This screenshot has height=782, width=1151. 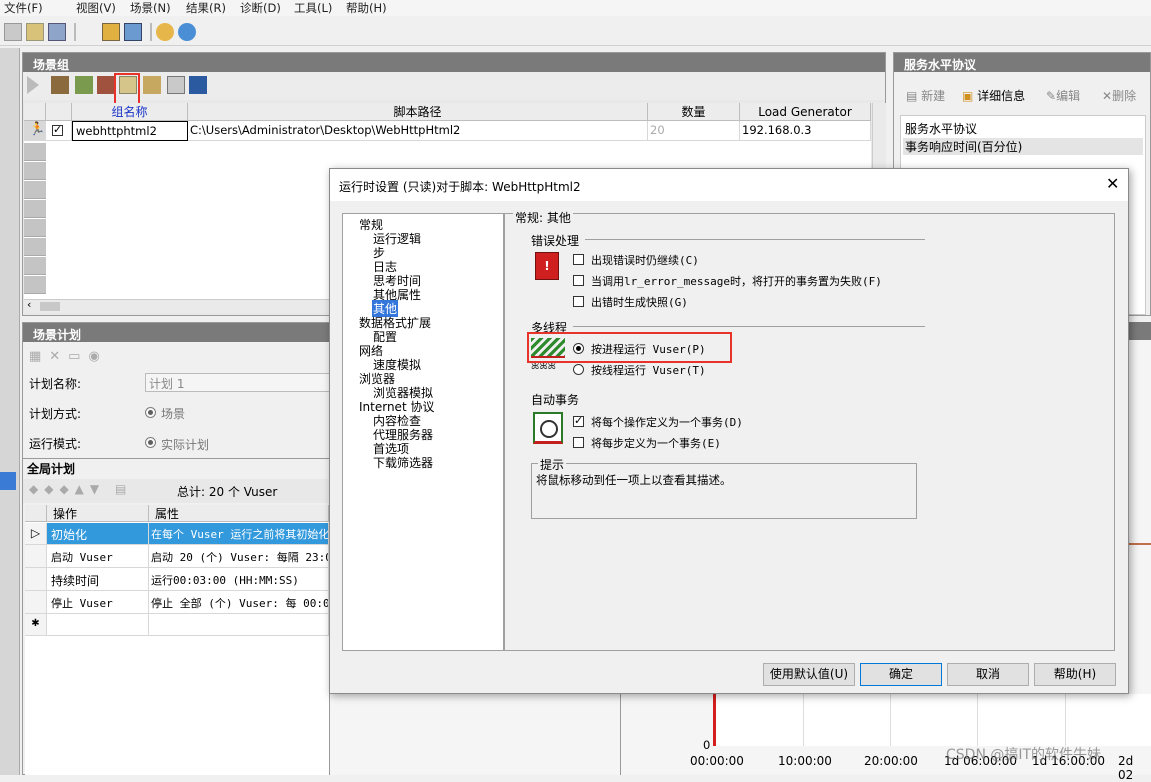 What do you see at coordinates (150, 442) in the screenshot?
I see `run-mode-radio` at bounding box center [150, 442].